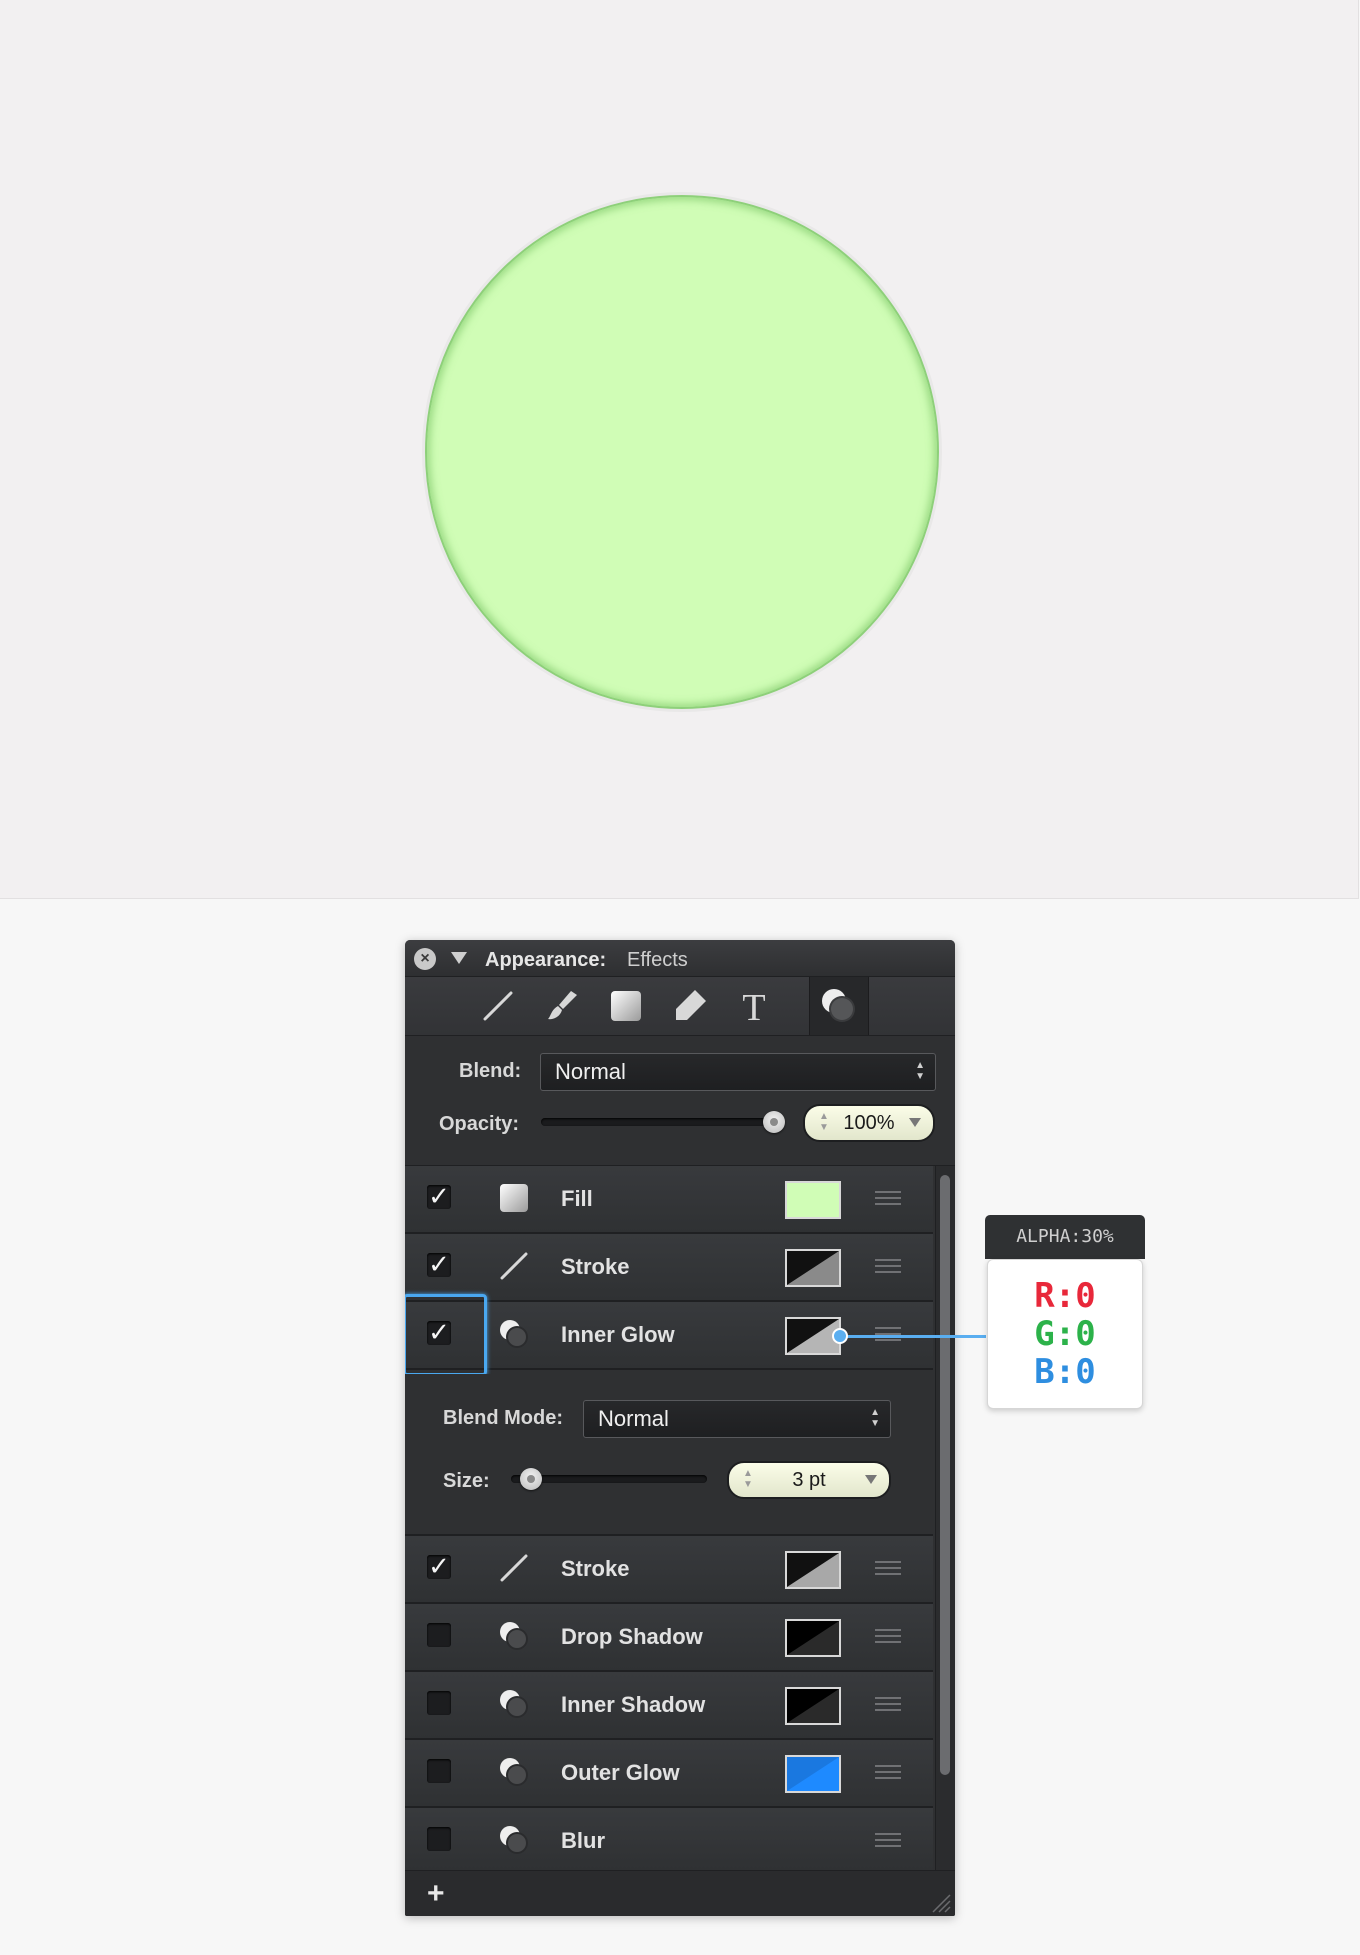 The image size is (1360, 1955). What do you see at coordinates (632, 1636) in the screenshot?
I see `effect-label: Drop Shadow` at bounding box center [632, 1636].